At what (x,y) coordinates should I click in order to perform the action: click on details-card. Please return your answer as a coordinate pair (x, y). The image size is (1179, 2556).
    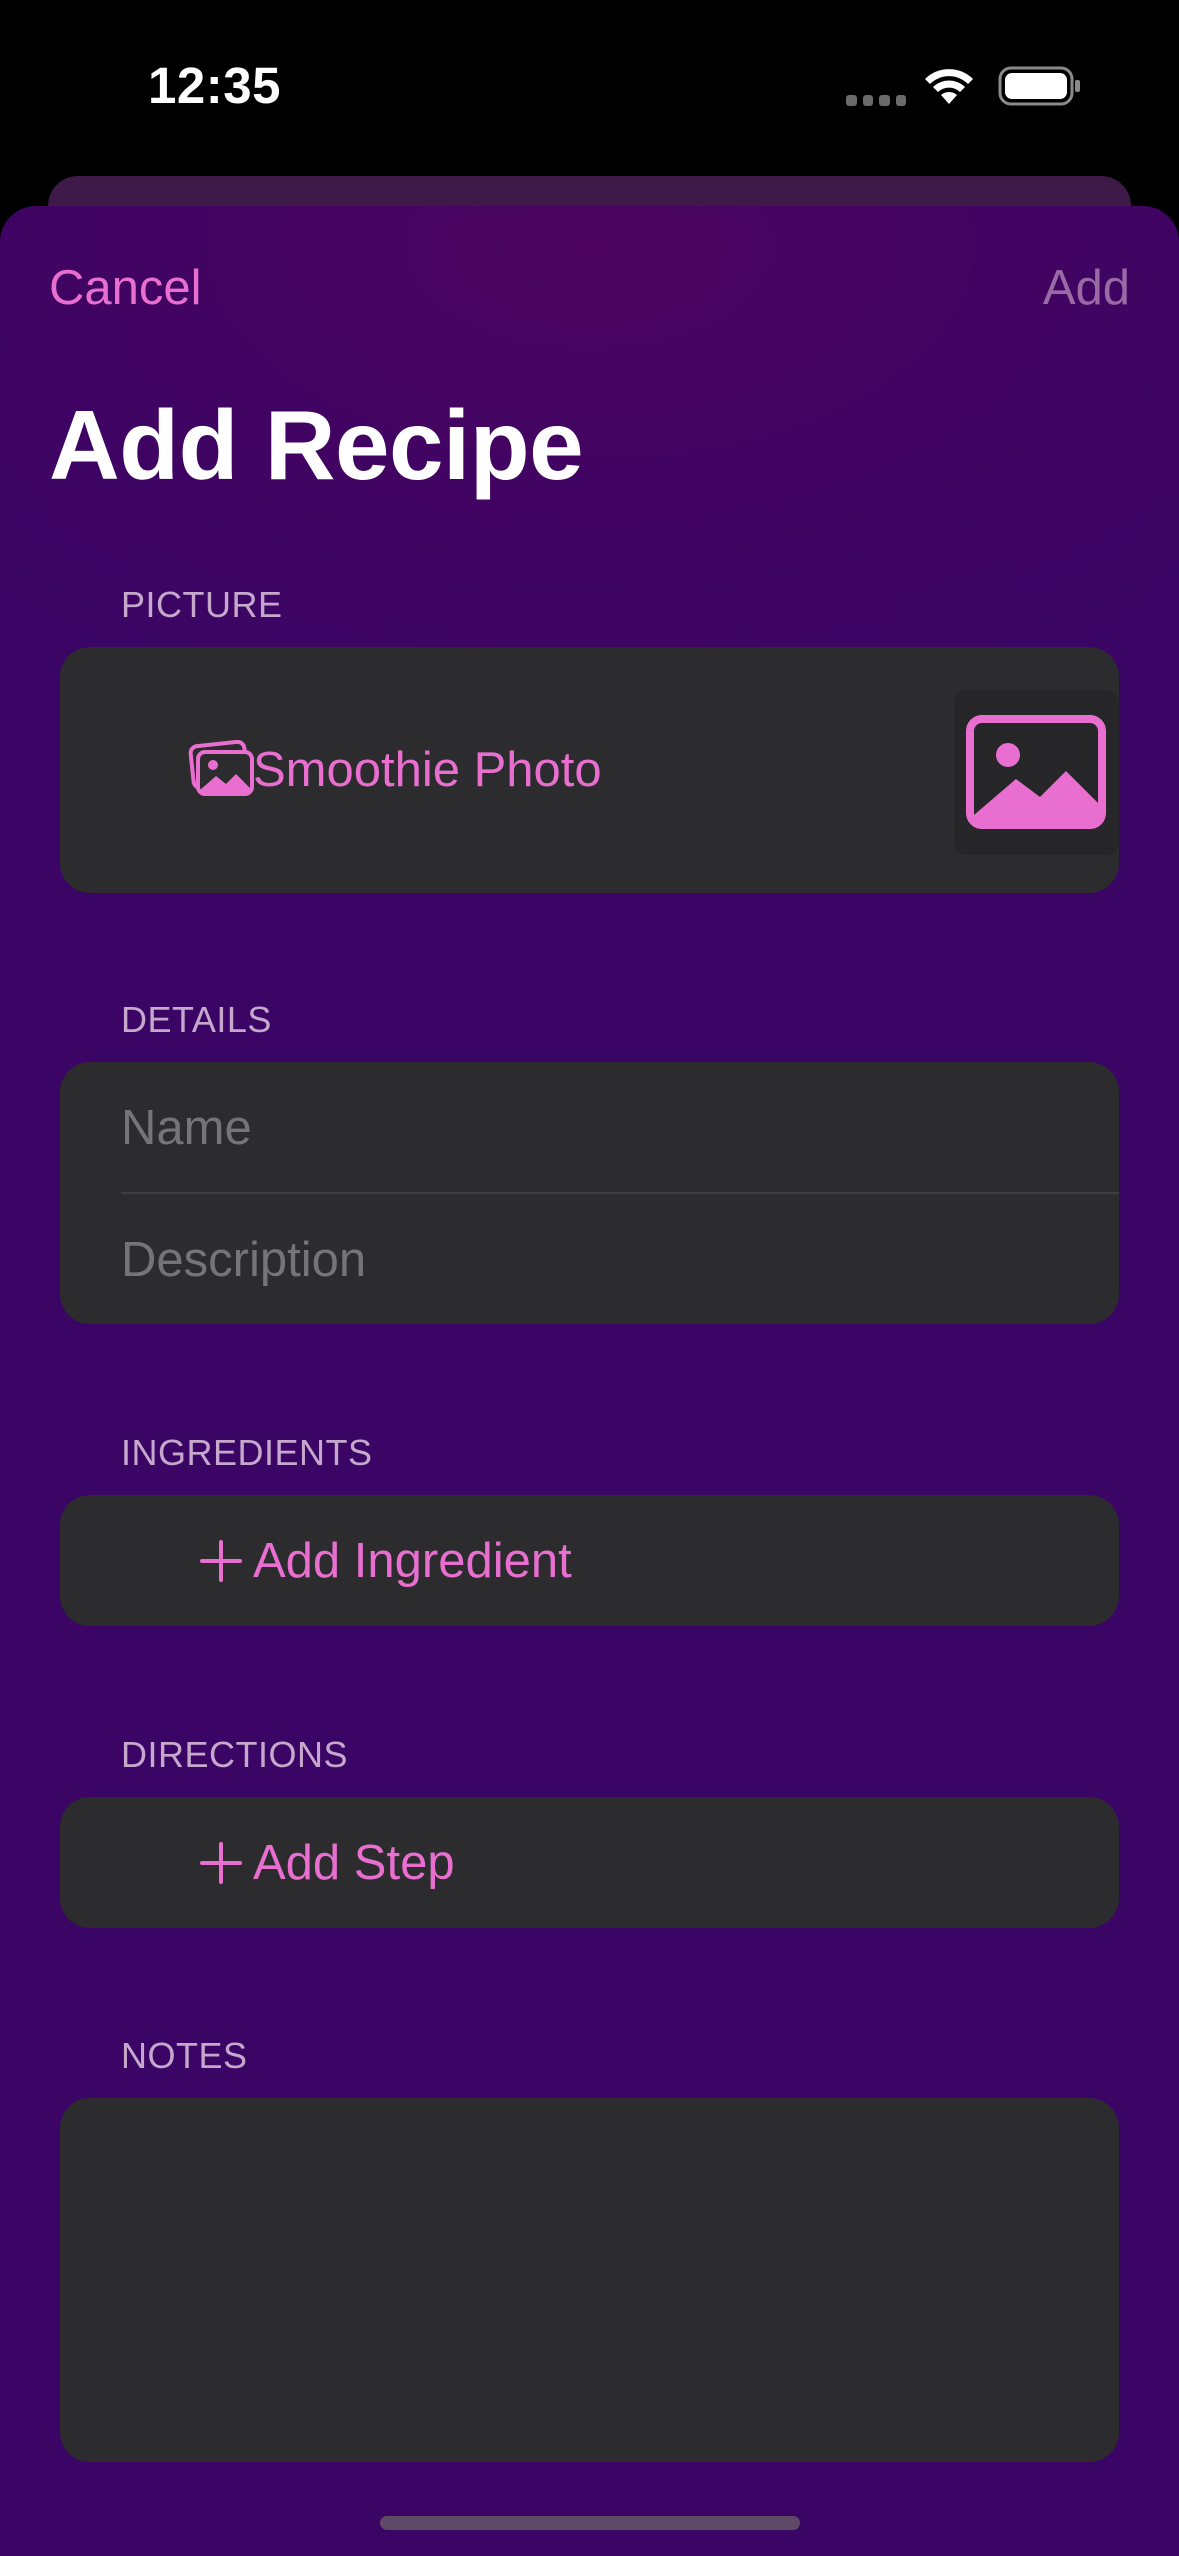
    Looking at the image, I should click on (589, 1193).